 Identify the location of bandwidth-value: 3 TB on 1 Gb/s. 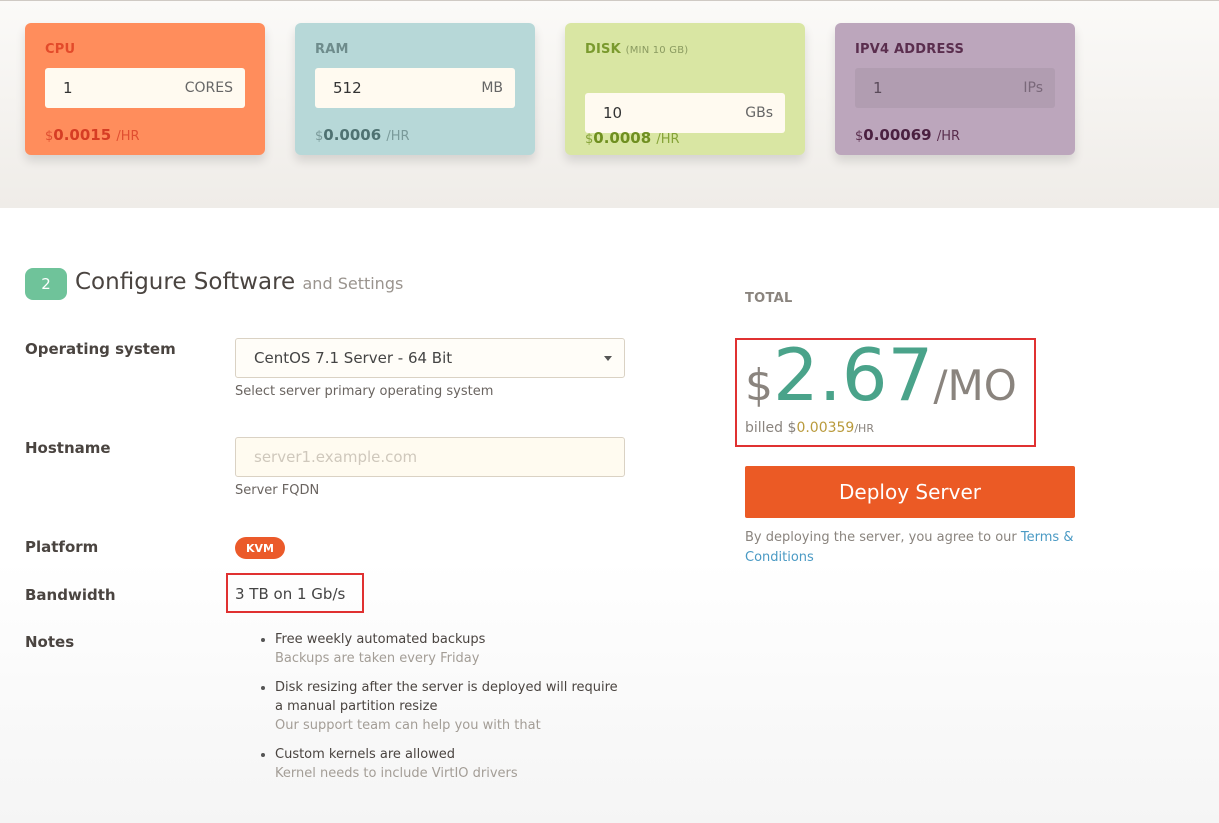
(290, 594).